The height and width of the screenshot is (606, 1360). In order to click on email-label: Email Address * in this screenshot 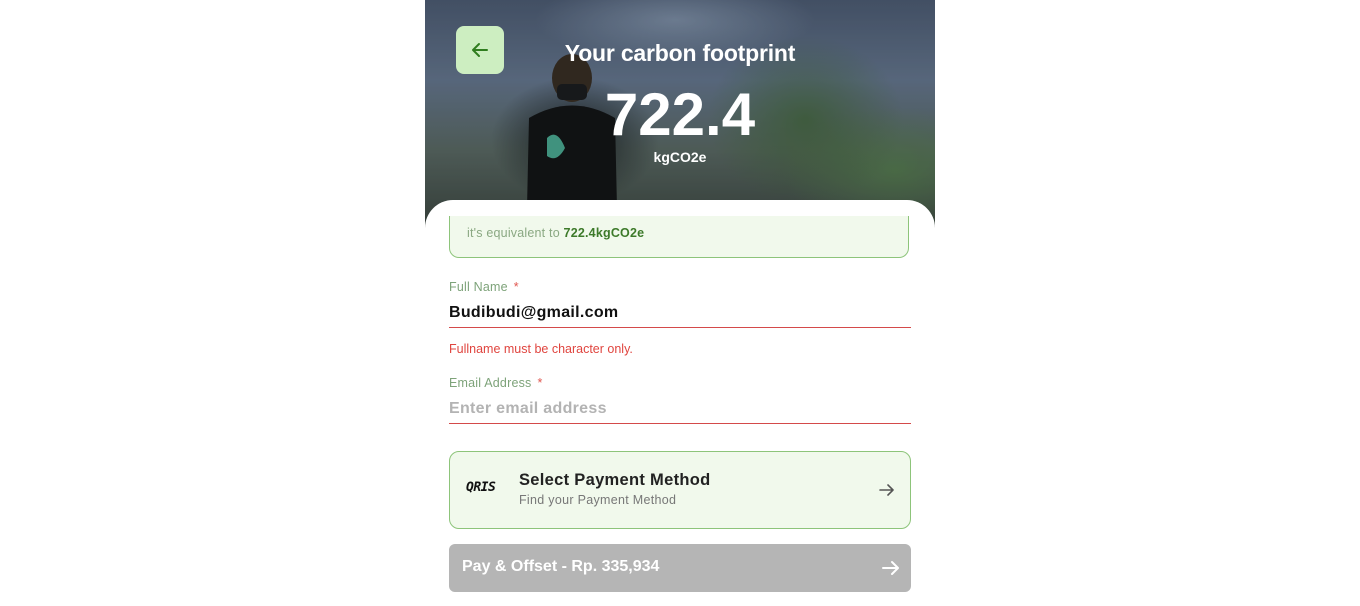, I will do `click(496, 383)`.